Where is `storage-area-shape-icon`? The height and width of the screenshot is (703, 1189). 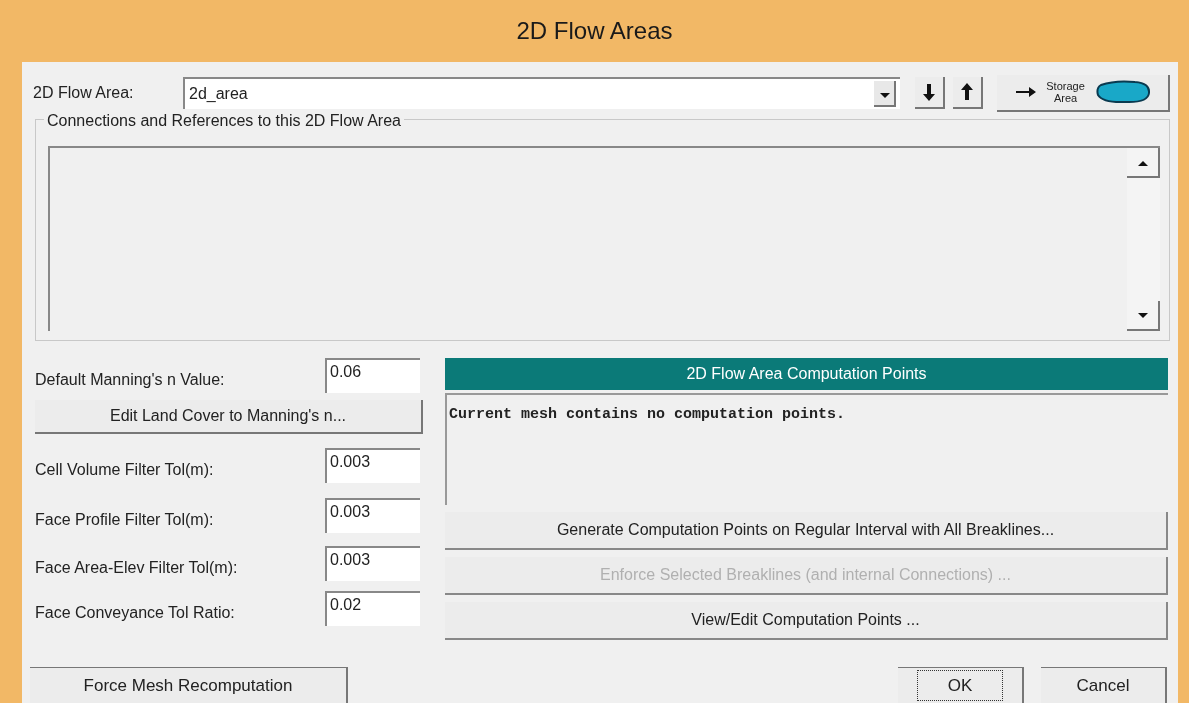
storage-area-shape-icon is located at coordinates (1122, 92).